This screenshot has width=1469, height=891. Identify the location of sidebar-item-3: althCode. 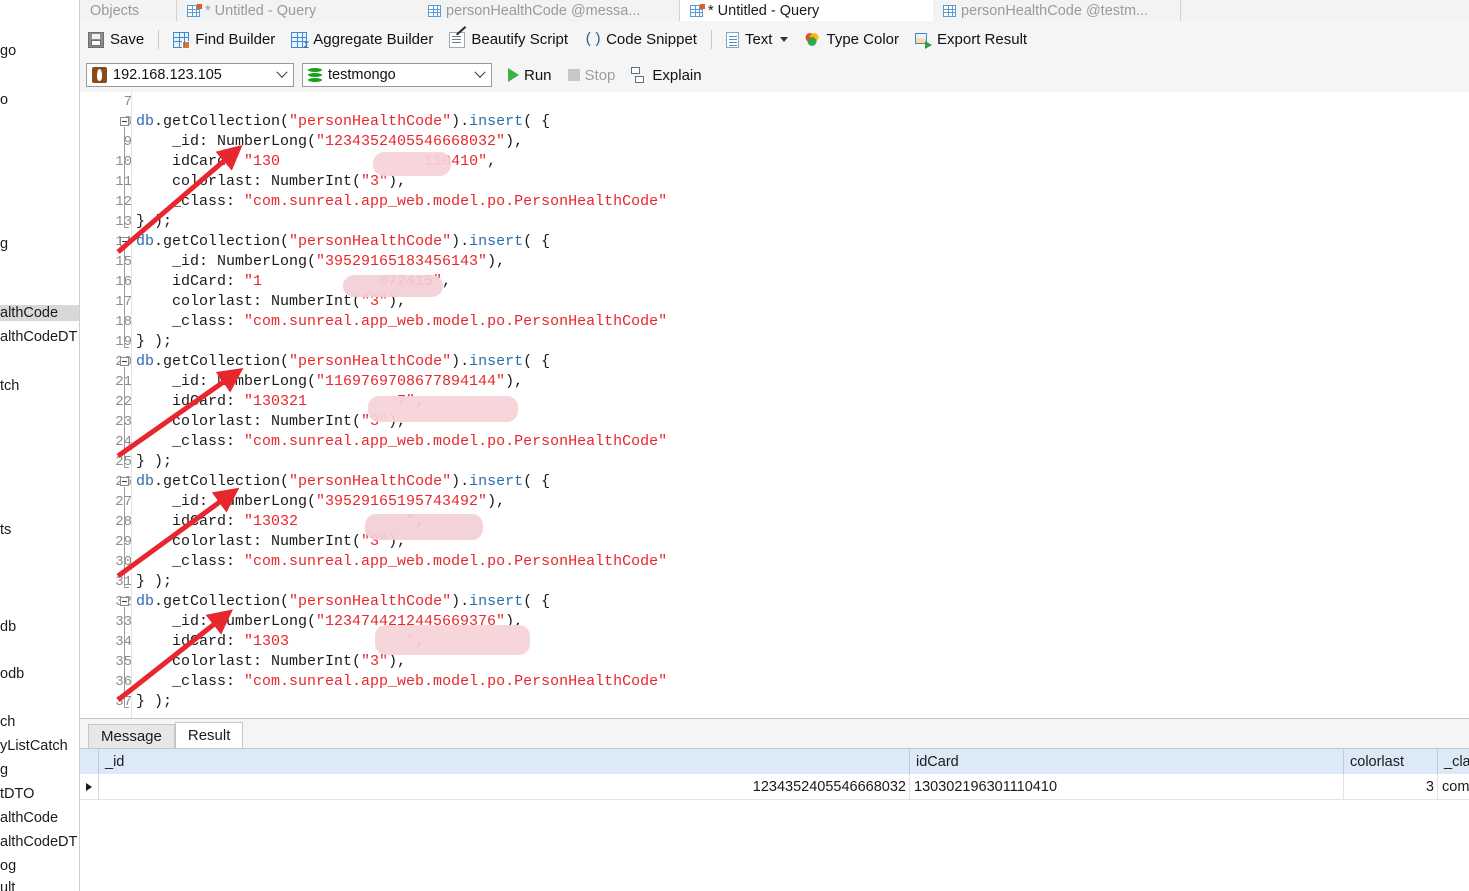
(39, 313).